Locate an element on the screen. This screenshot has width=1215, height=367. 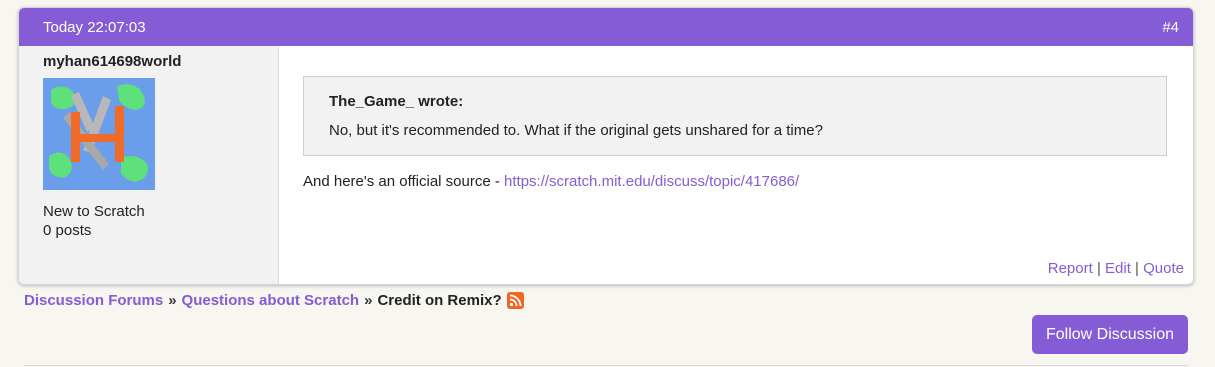
author-name-link: myhan614698world is located at coordinates (160, 61).